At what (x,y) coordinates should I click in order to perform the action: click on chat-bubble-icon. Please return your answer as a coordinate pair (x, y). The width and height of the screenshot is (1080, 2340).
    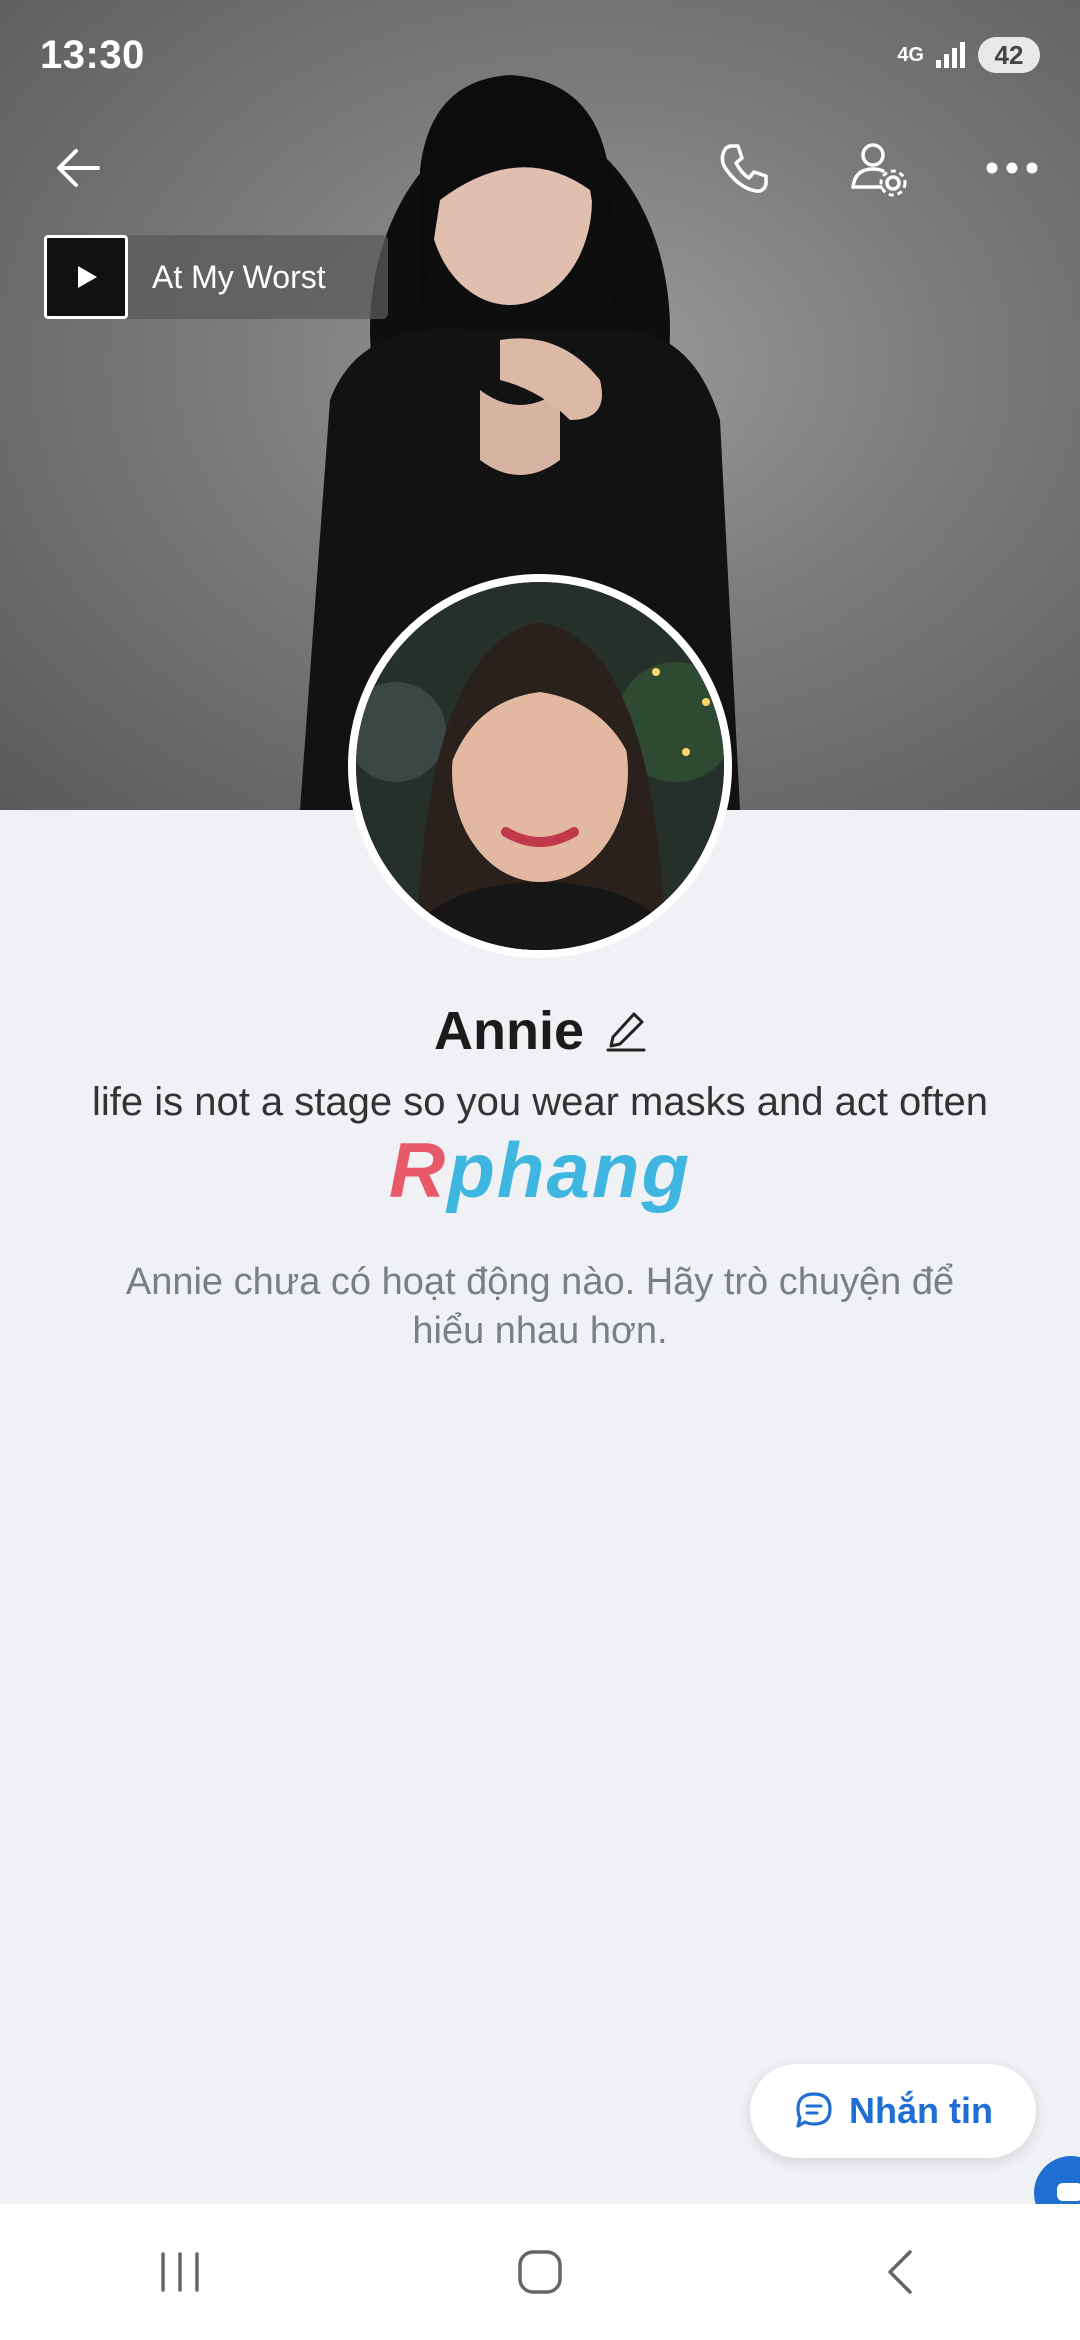
    Looking at the image, I should click on (814, 2110).